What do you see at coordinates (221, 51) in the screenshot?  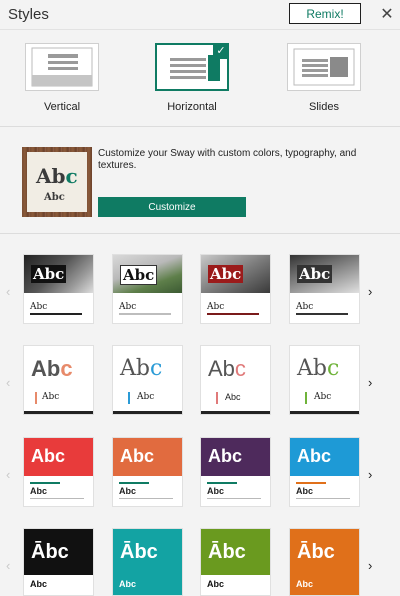 I see `selected-check-icon: ✓` at bounding box center [221, 51].